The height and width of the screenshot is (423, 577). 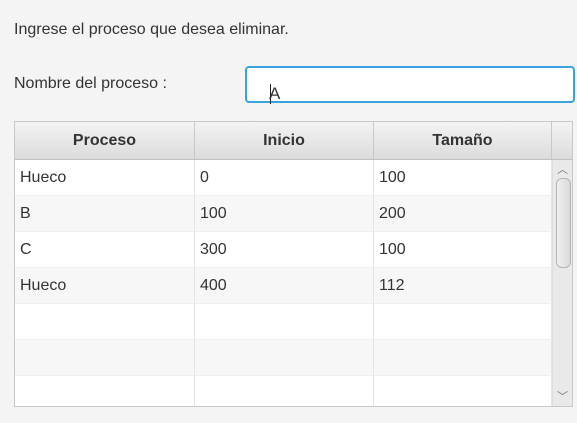 I want to click on cell-inicio: 100, so click(x=284, y=213).